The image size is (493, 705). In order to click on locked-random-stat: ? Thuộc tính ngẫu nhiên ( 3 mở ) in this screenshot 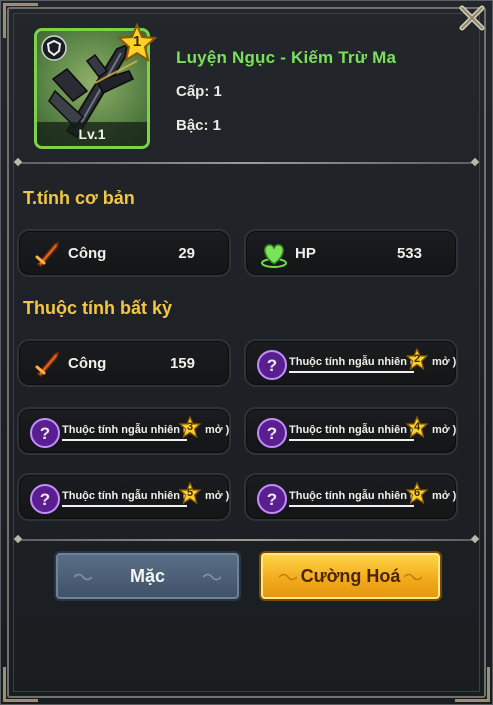, I will do `click(124, 431)`.